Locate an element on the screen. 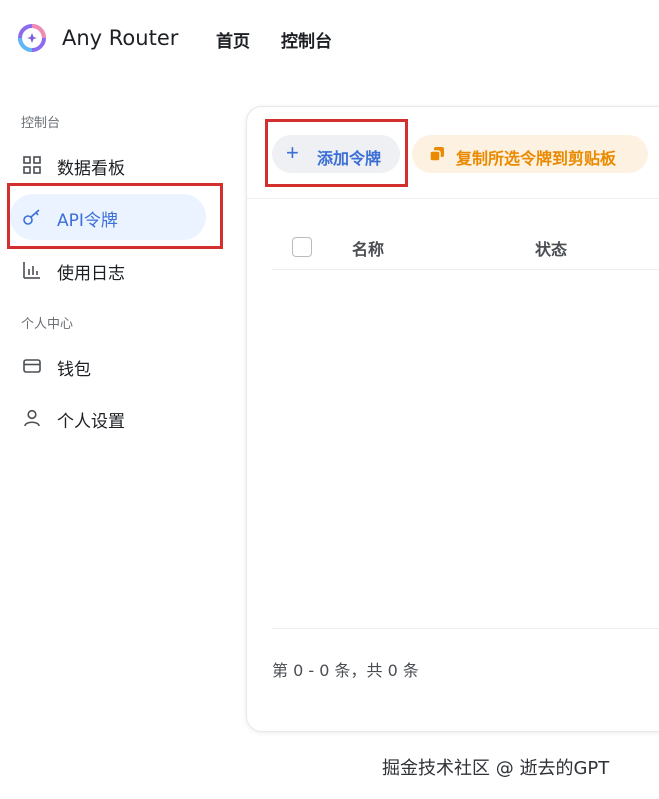 The width and height of the screenshot is (659, 799). sidebar-item-label: 个人设置 is located at coordinates (91, 422).